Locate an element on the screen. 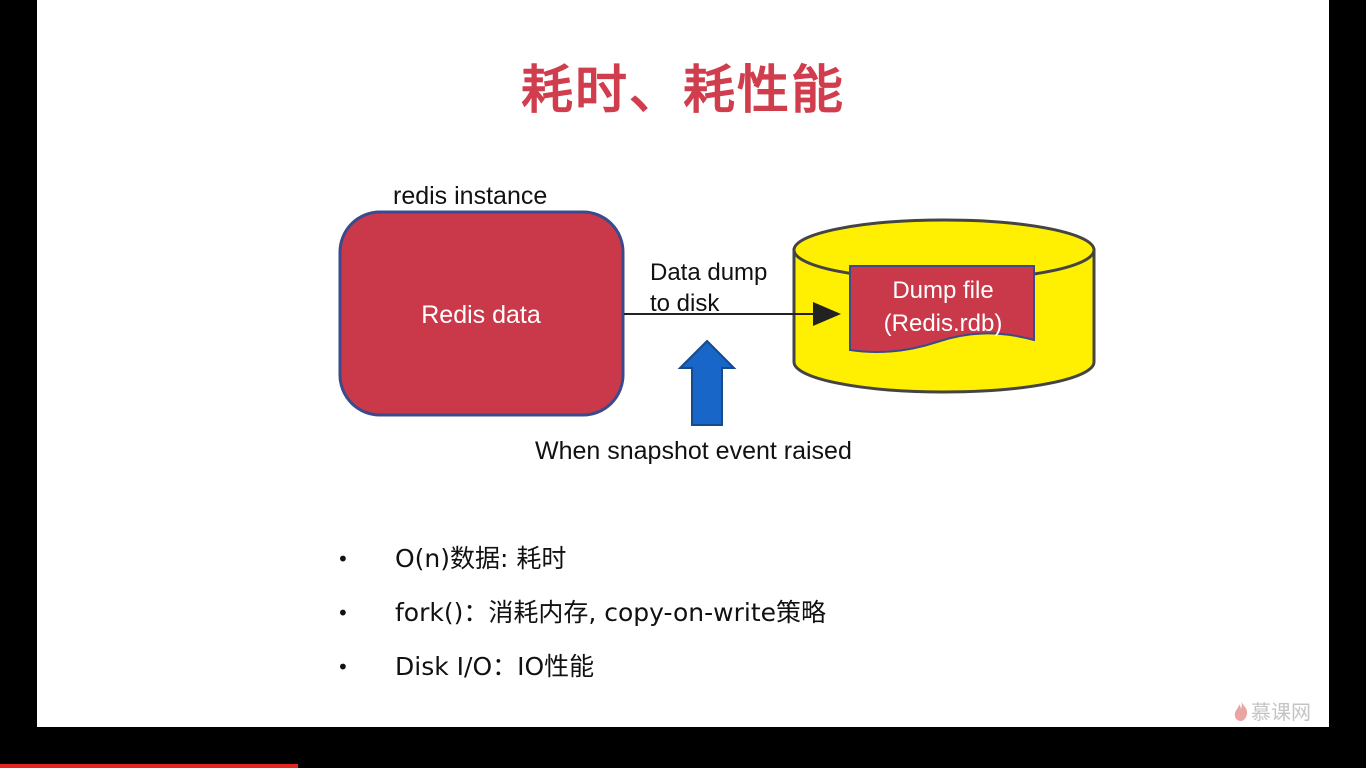  snapshot-event-label: When snapshot event raised is located at coordinates (693, 451).